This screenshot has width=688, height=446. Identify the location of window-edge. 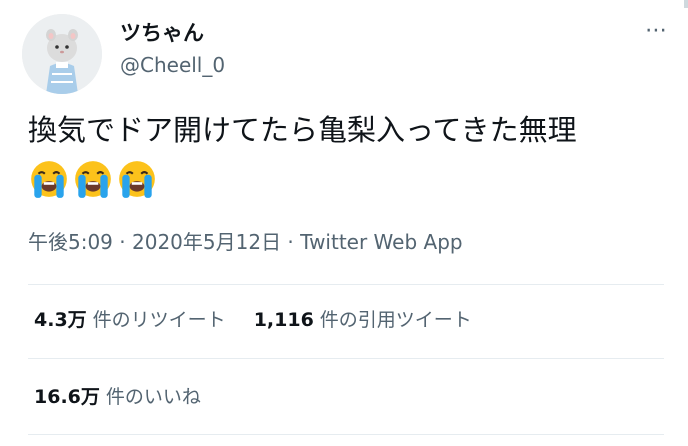
(686, 4).